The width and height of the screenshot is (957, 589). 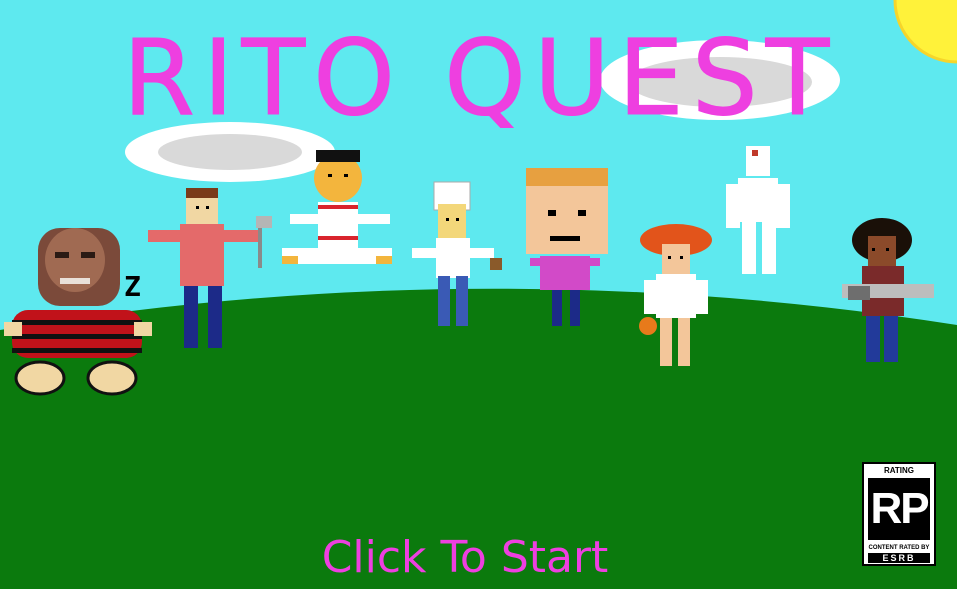 I want to click on esrb-rating-badge: RATING PENDING RP CONTENT RATED BY ESRB, so click(x=899, y=514).